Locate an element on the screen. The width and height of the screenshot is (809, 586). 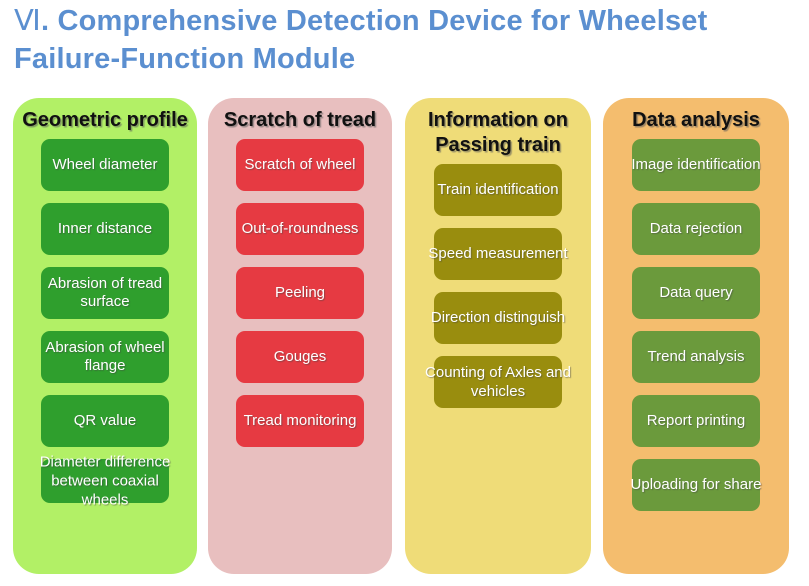
item-label: Out-of-roundness is located at coordinates (300, 228).